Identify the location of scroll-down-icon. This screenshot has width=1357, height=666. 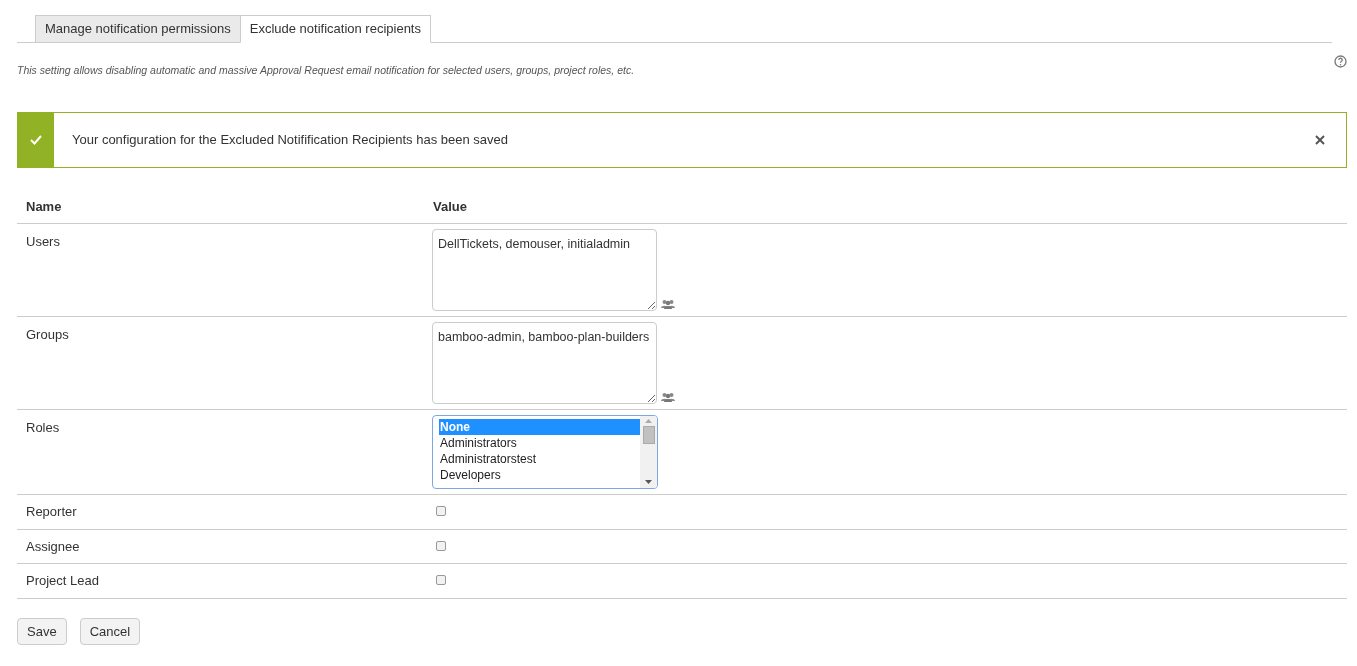
(648, 482).